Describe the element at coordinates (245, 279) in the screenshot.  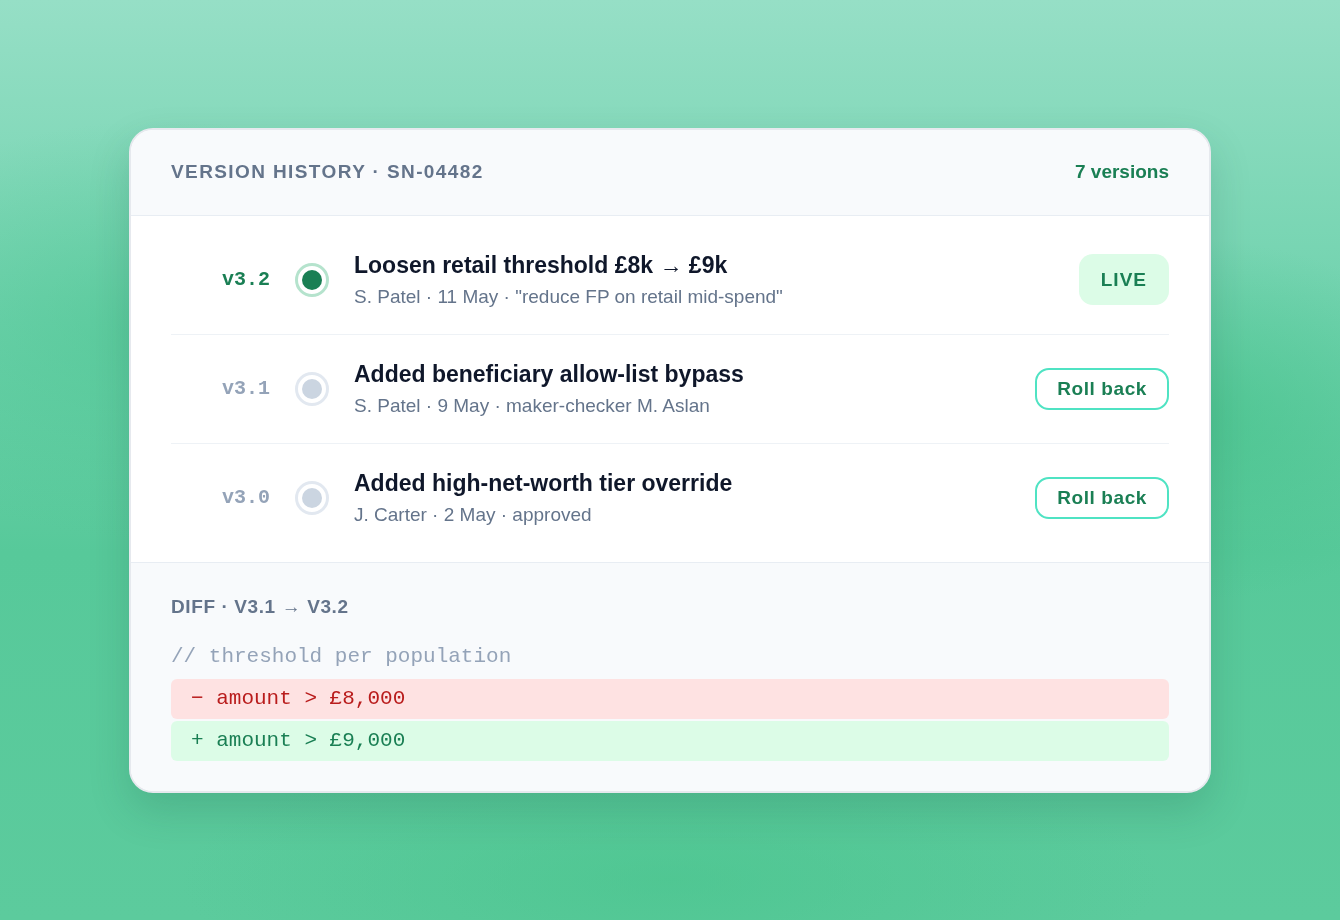
I see `version-label: v3.2` at that location.